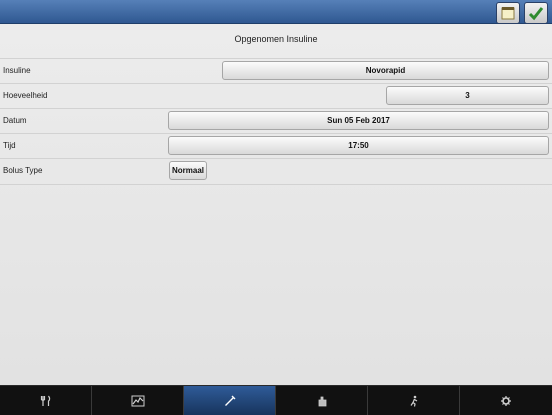 Image resolution: width=552 pixels, height=415 pixels. What do you see at coordinates (276, 12) in the screenshot?
I see `top-bar` at bounding box center [276, 12].